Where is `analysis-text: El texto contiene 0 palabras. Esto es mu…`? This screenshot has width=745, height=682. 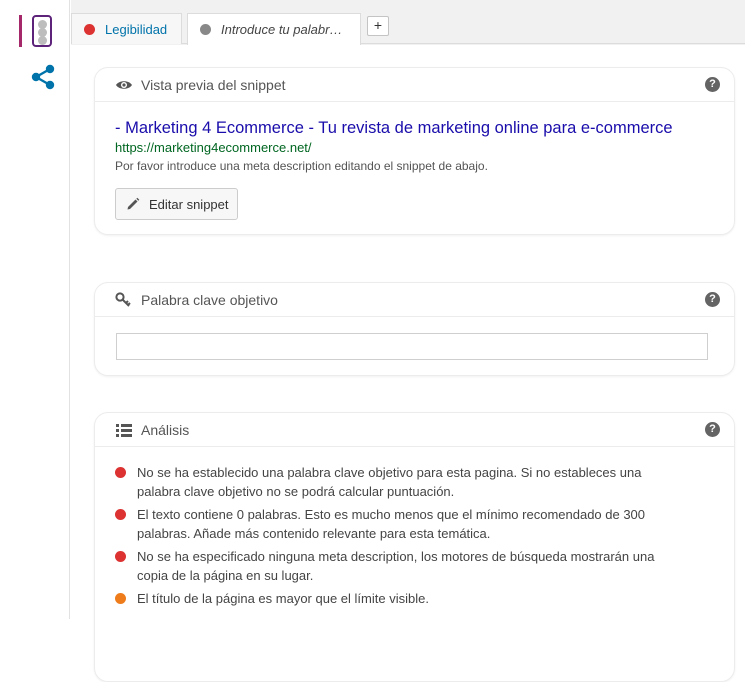
analysis-text: El texto contiene 0 palabras. Esto es mu… is located at coordinates (391, 524).